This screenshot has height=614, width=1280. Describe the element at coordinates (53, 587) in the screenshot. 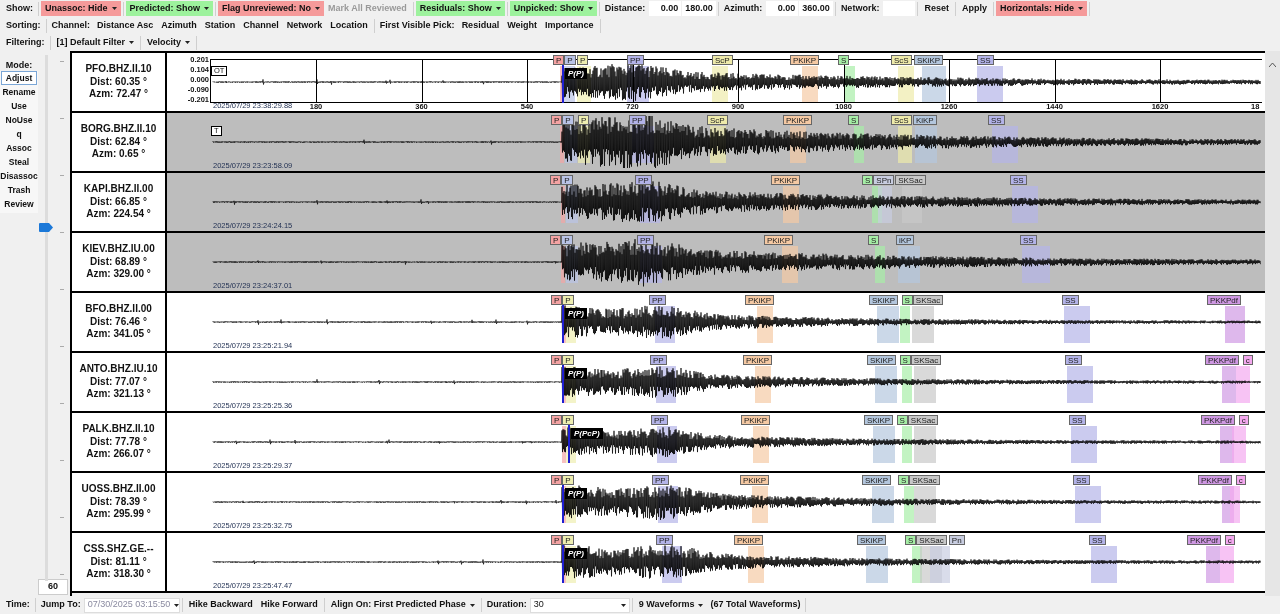

I see `zoom-value-field: 60` at that location.